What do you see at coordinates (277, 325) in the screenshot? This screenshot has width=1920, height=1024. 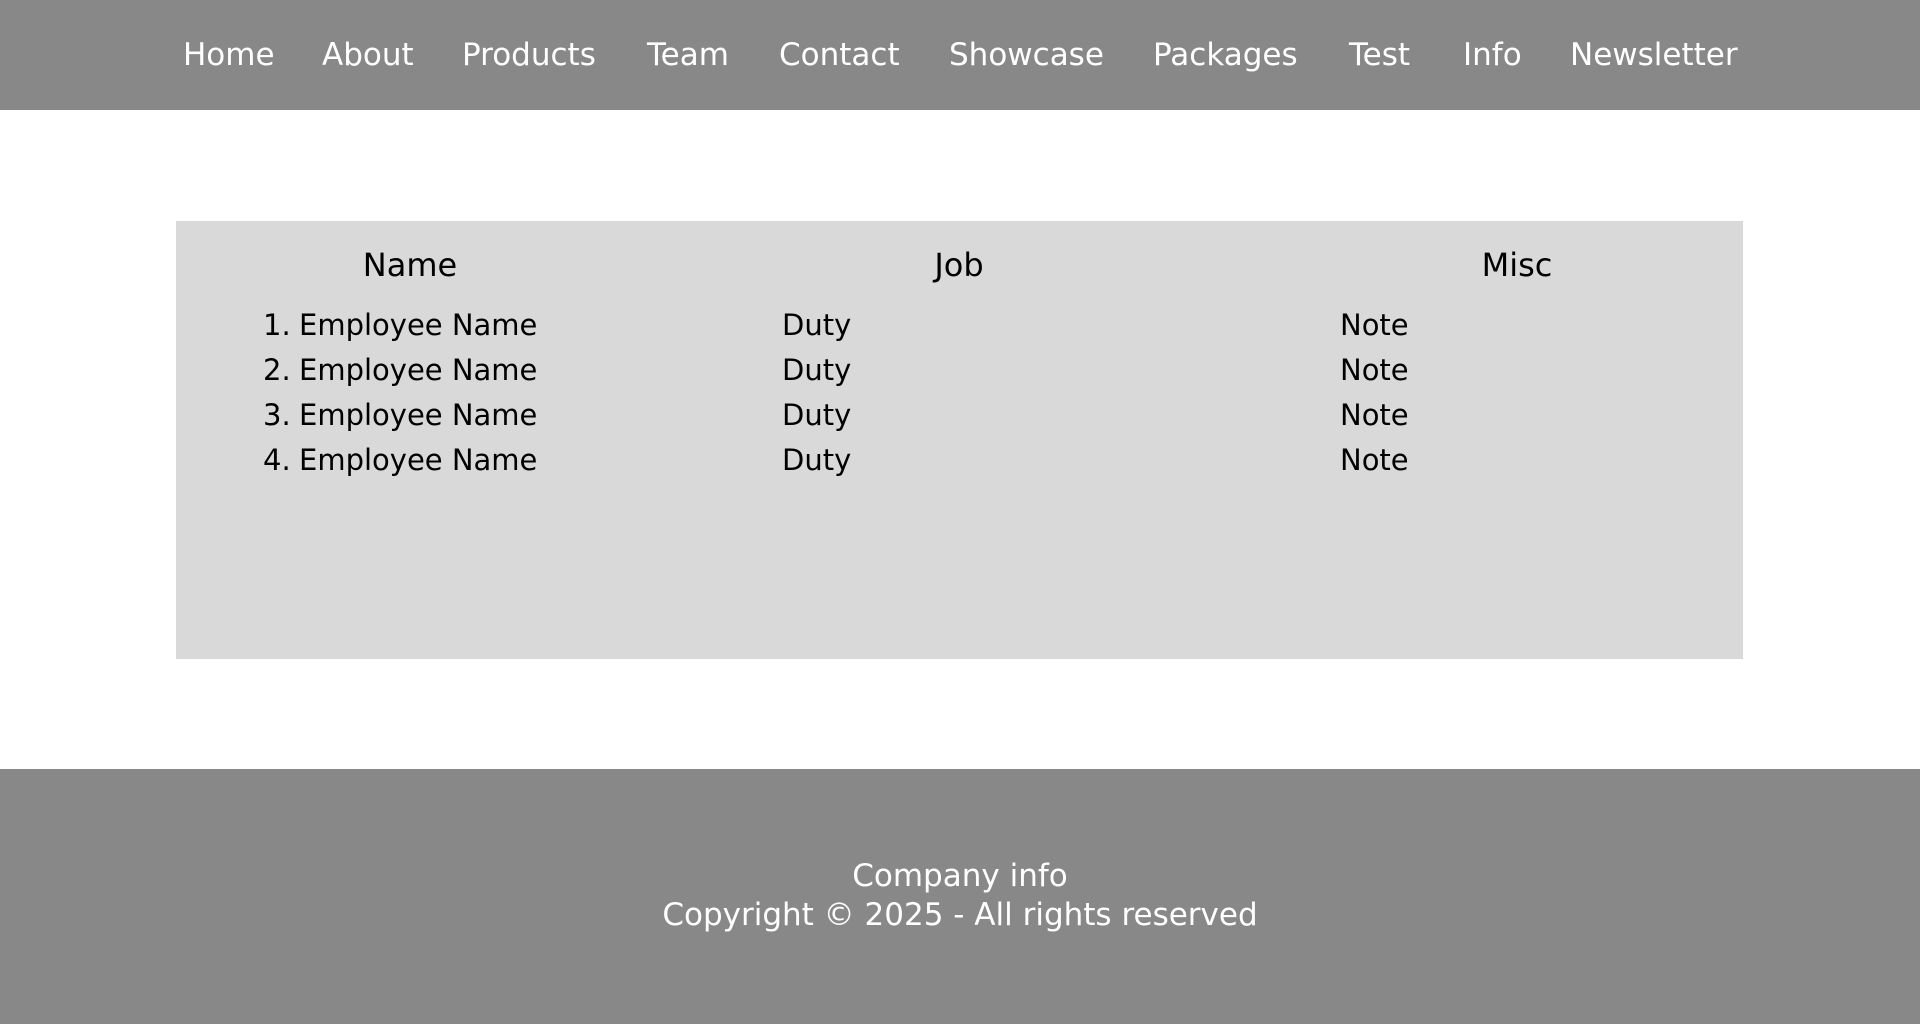 I see `row-number: 1.` at bounding box center [277, 325].